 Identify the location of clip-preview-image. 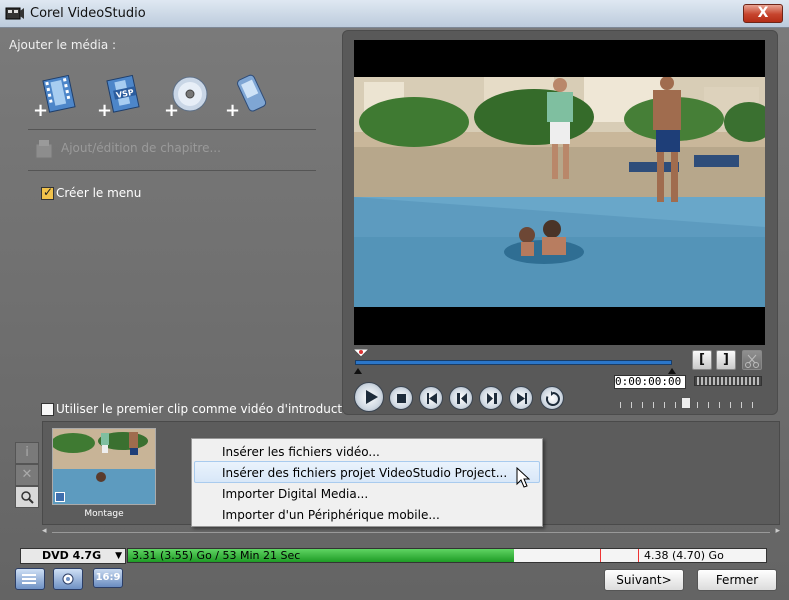
(104, 466).